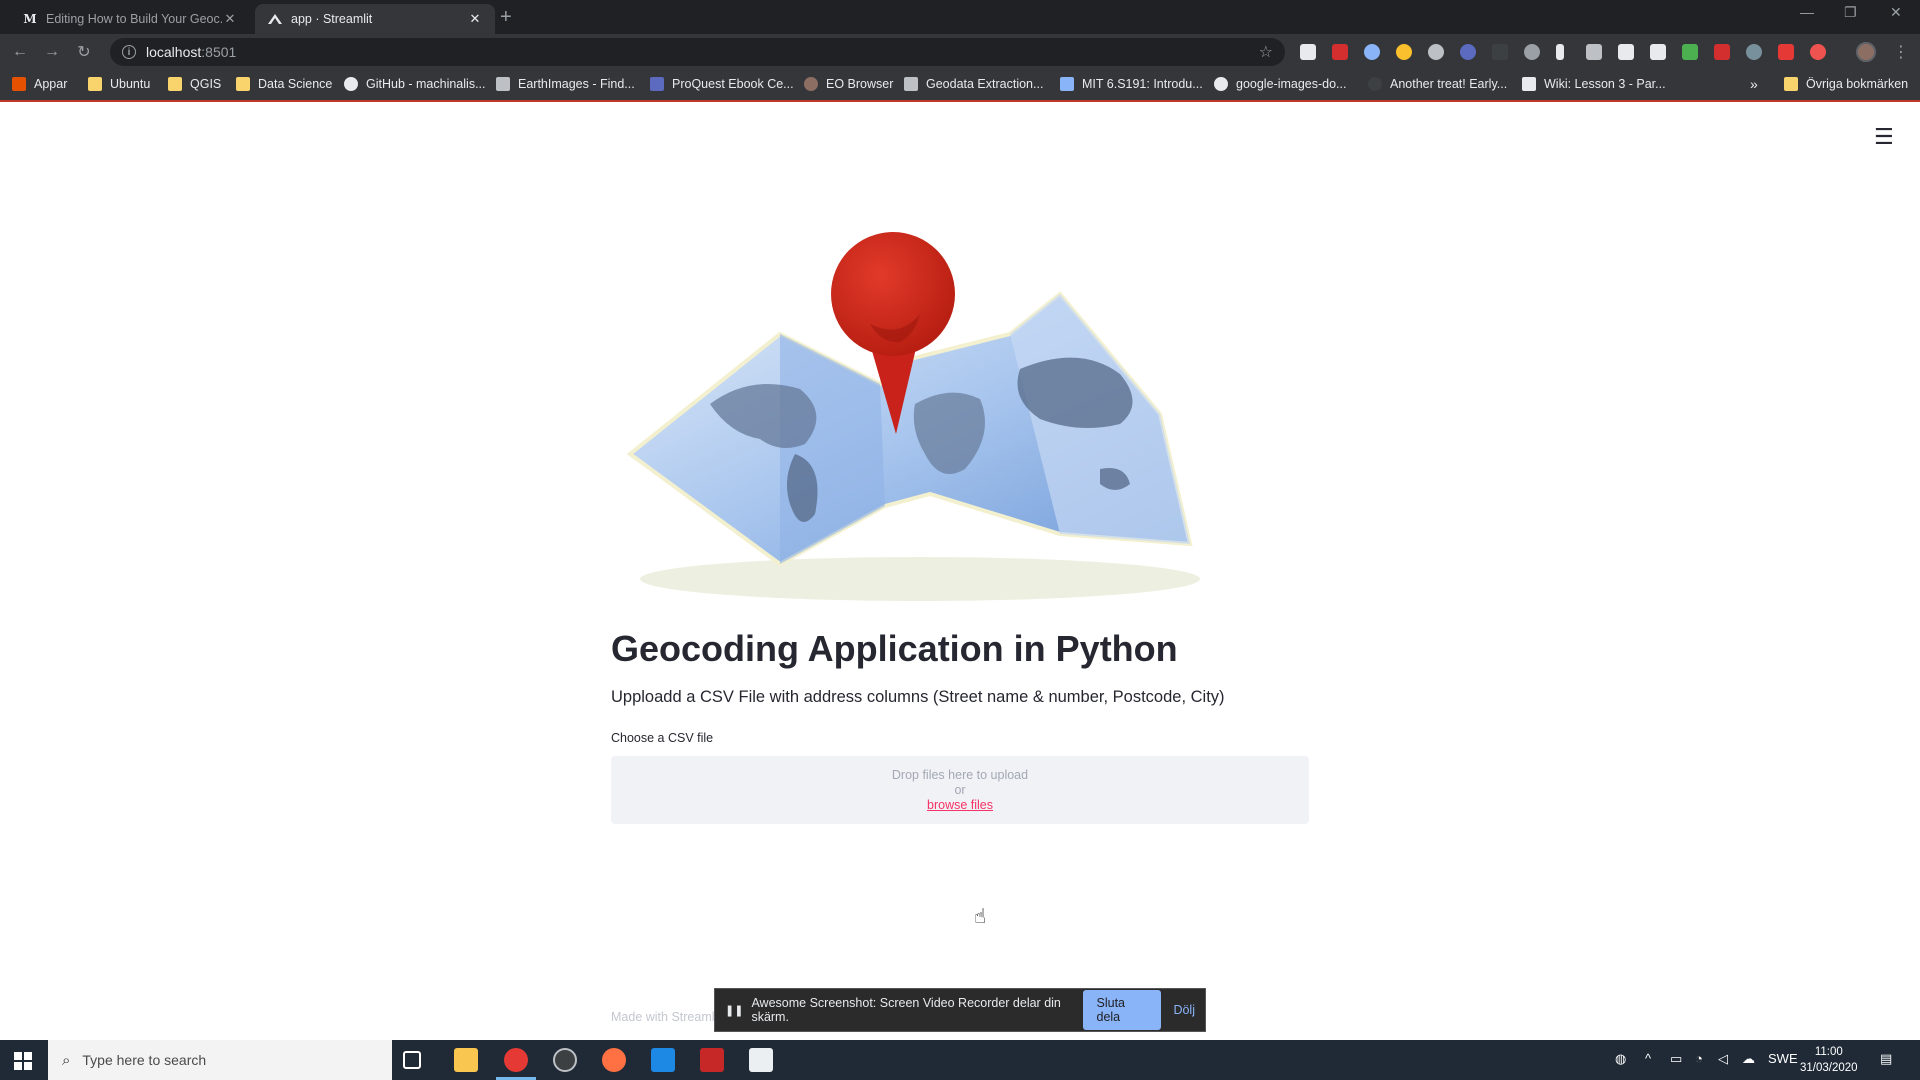 The image size is (1920, 1080). I want to click on hand-cursor-icon: ☝, so click(980, 917).